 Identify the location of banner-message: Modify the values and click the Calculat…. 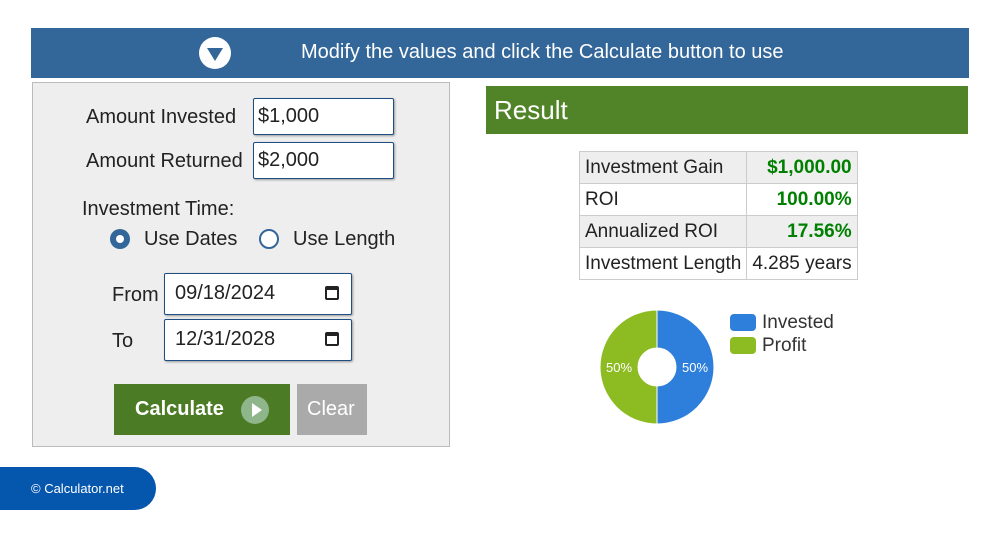
(542, 52).